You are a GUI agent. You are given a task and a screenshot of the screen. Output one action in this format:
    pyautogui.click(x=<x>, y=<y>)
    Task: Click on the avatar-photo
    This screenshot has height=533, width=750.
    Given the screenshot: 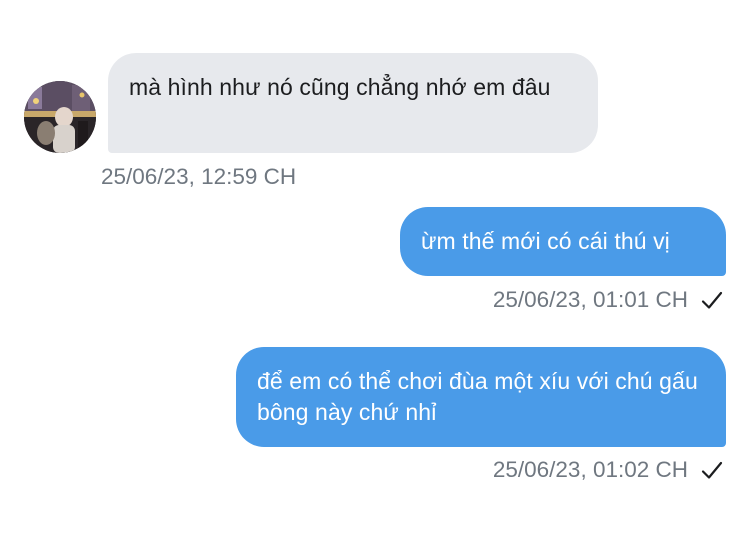 What is the action you would take?
    pyautogui.click(x=60, y=117)
    